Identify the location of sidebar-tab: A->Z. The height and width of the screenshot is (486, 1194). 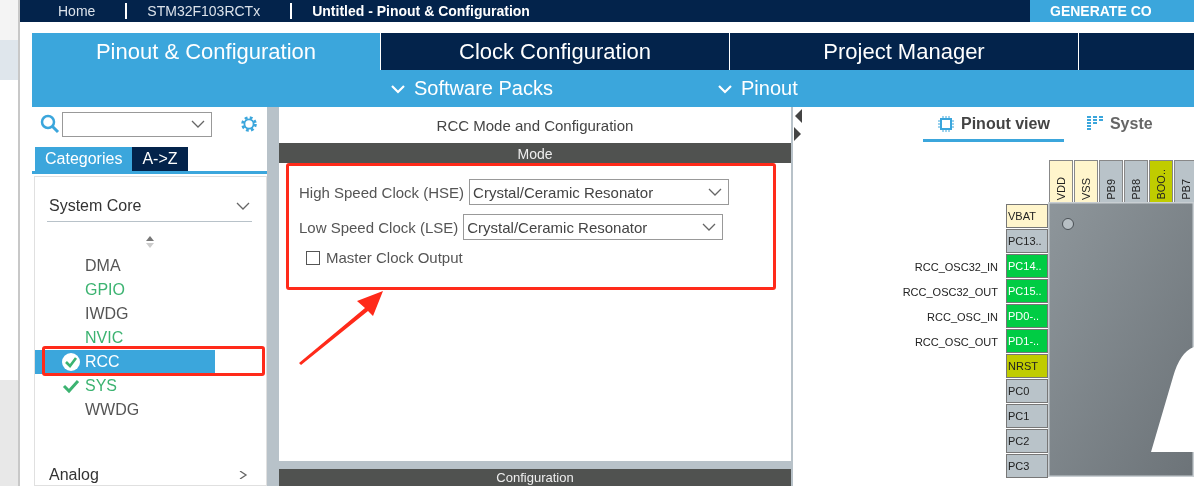
(160, 159).